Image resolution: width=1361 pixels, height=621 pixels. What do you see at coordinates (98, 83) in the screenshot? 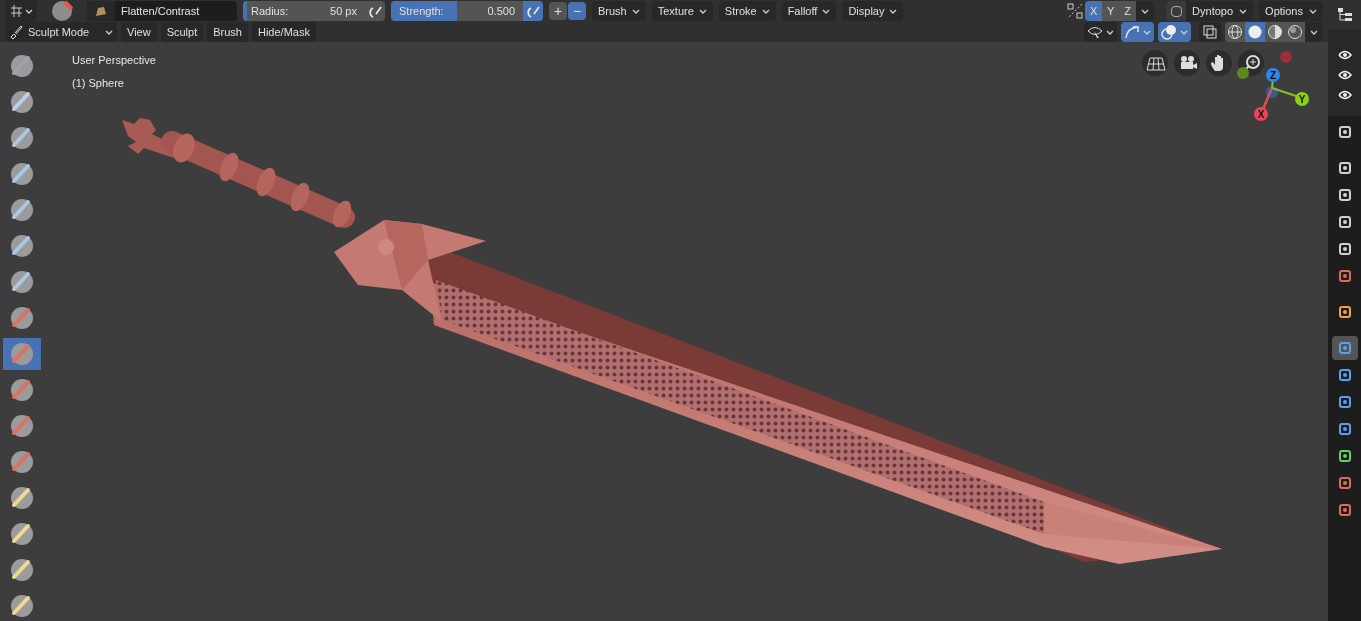
I see `object-name-label: (1) Sphere` at bounding box center [98, 83].